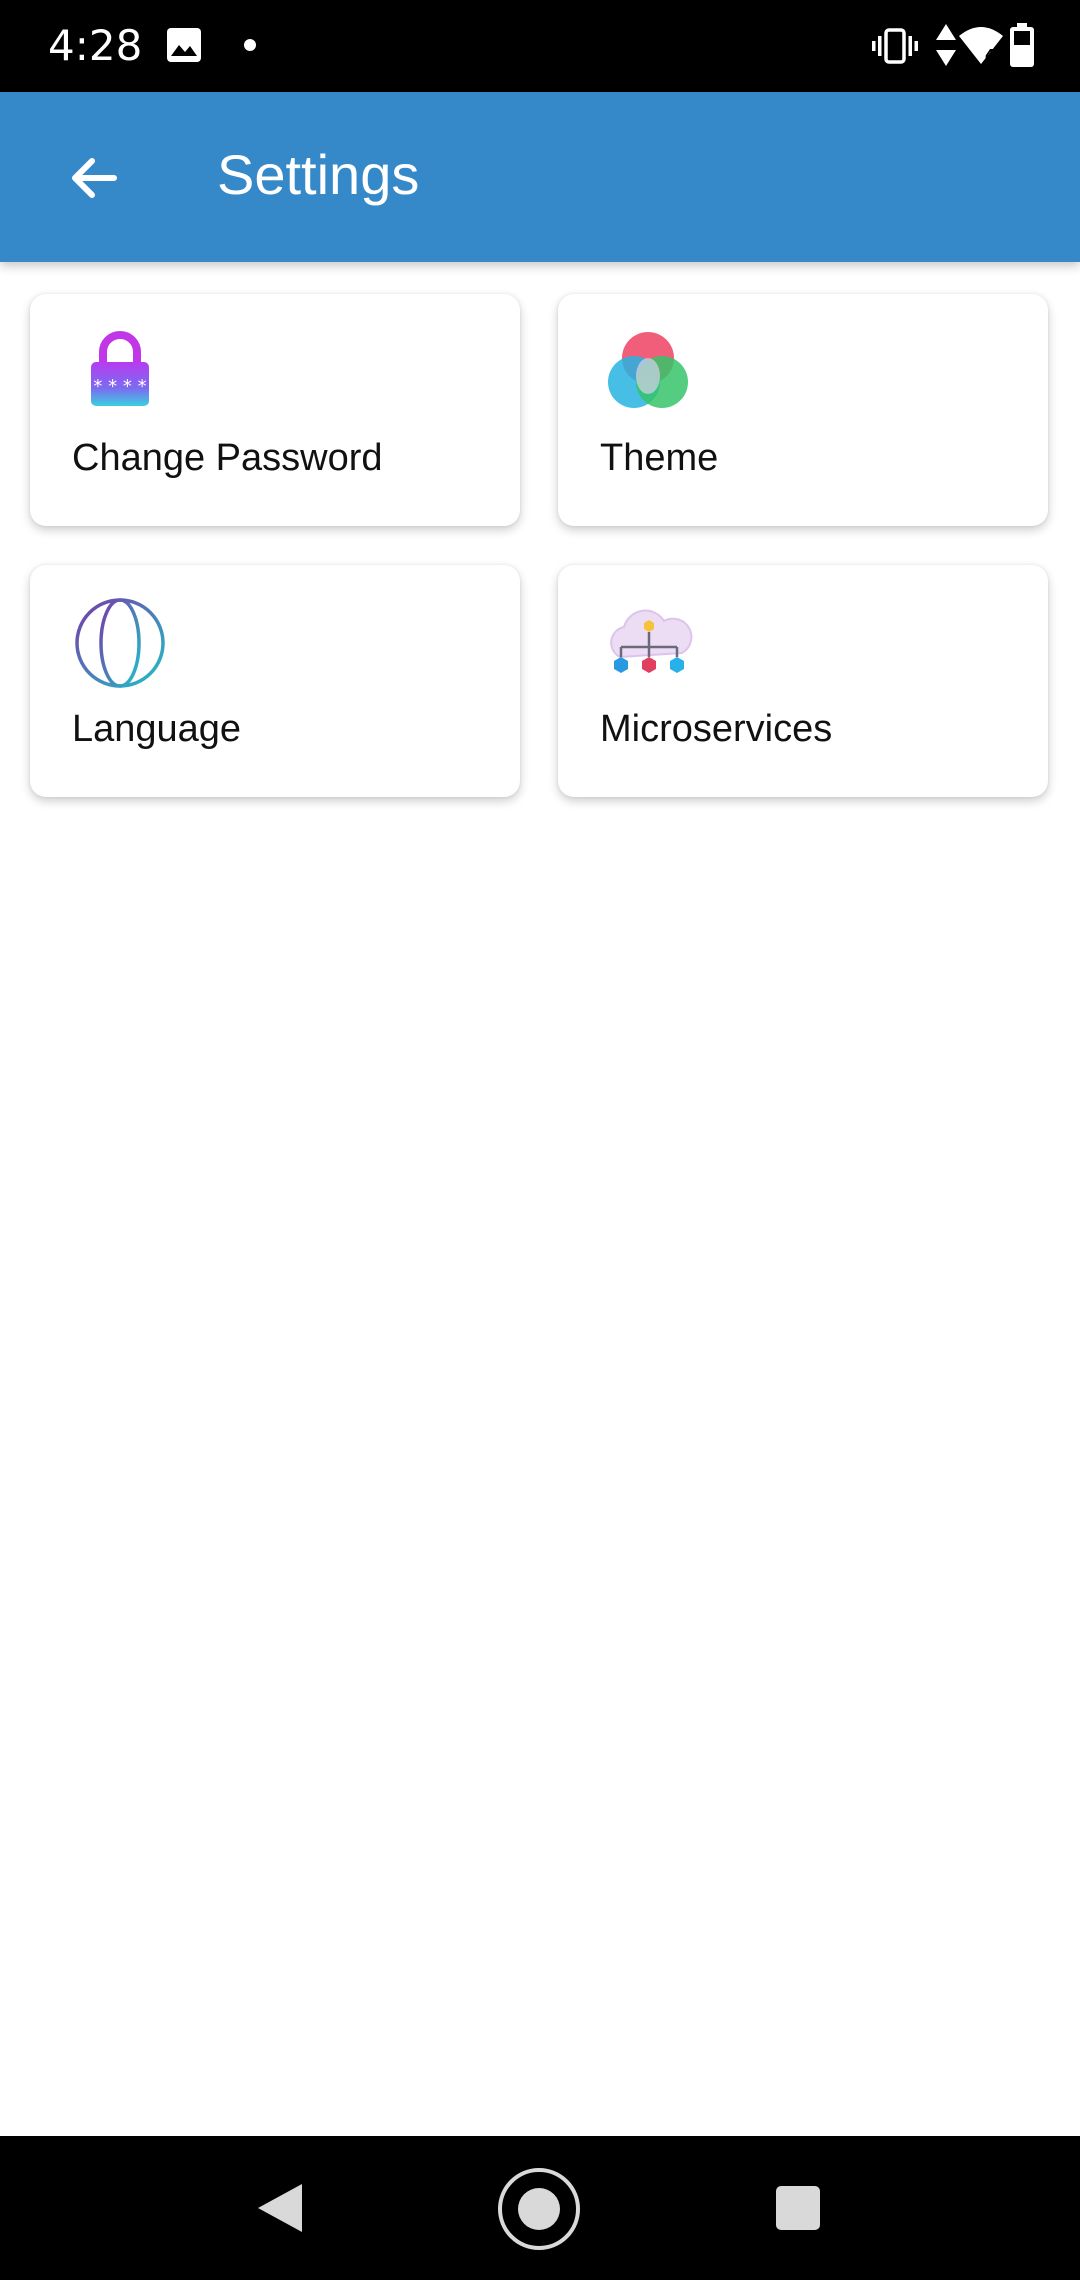 This screenshot has width=1080, height=2280. Describe the element at coordinates (184, 45) in the screenshot. I see `gallery-icon` at that location.